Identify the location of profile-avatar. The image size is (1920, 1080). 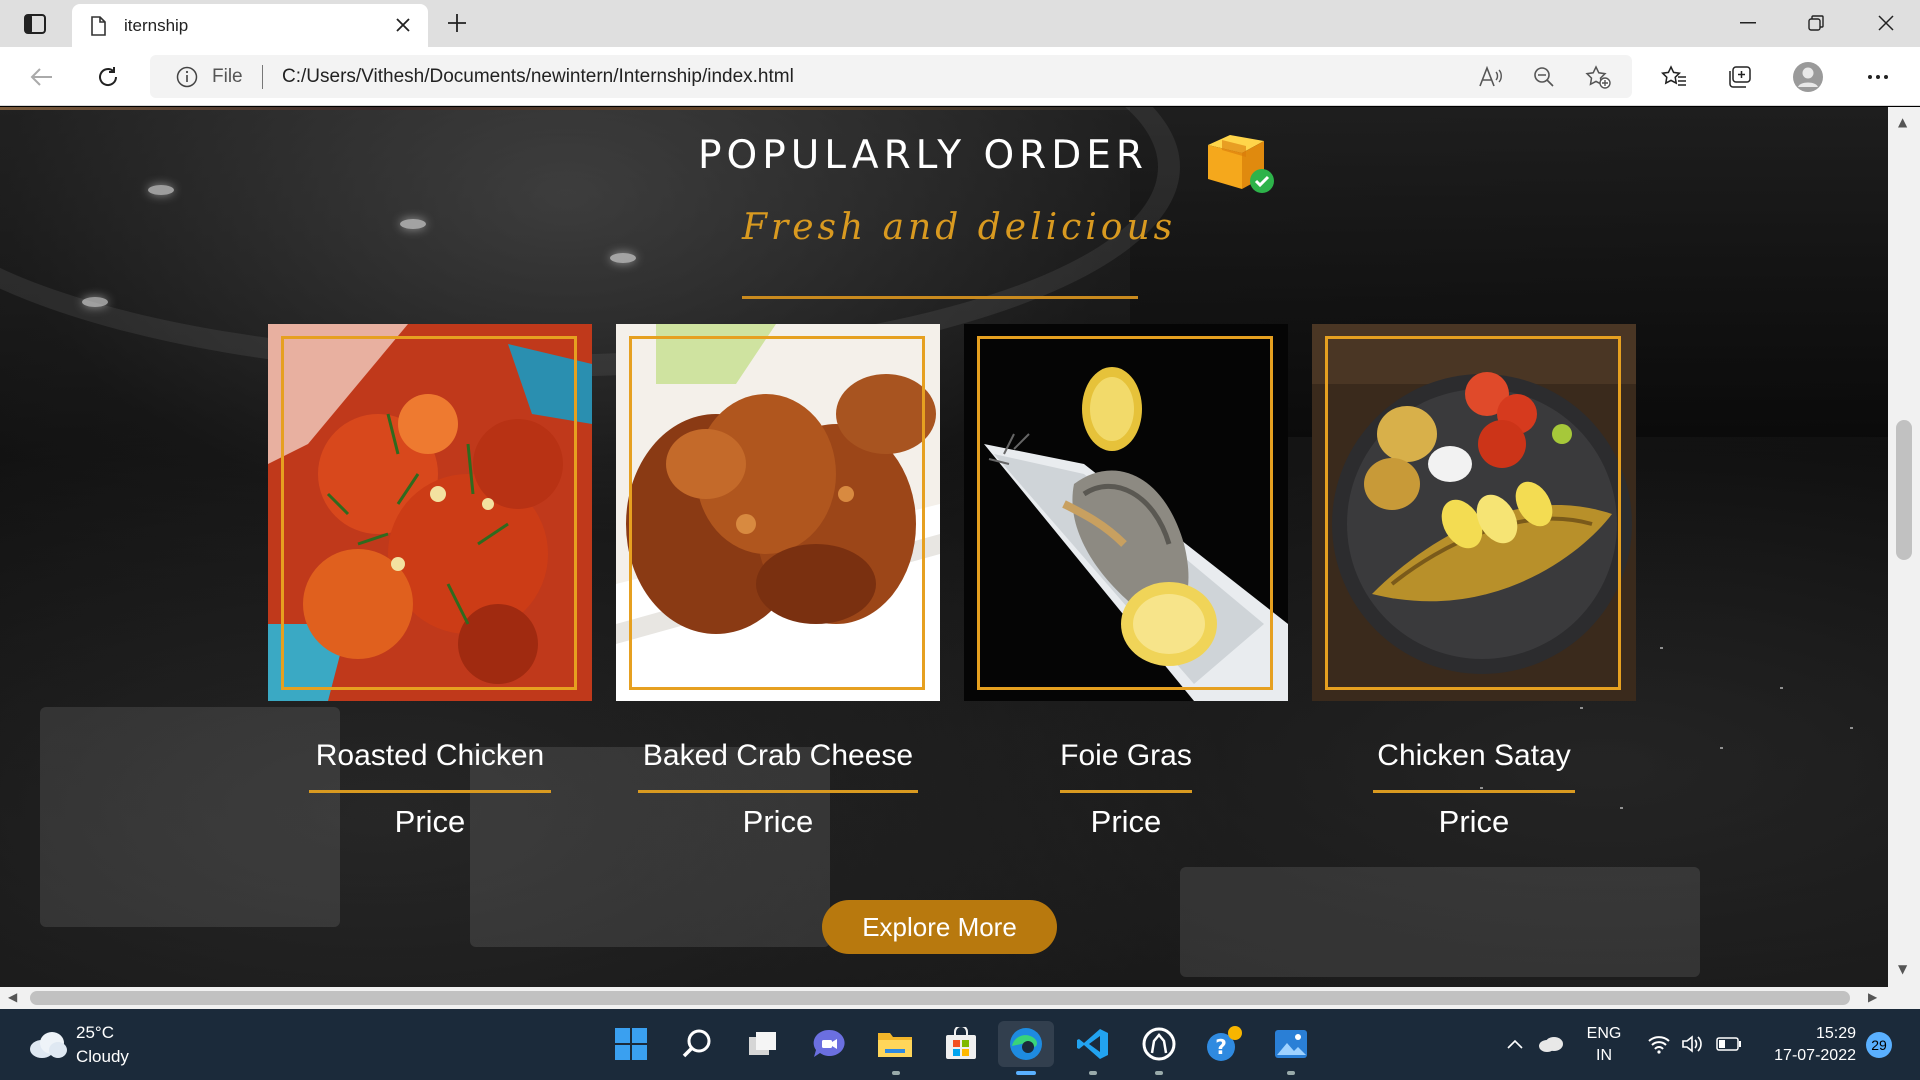
(1808, 77).